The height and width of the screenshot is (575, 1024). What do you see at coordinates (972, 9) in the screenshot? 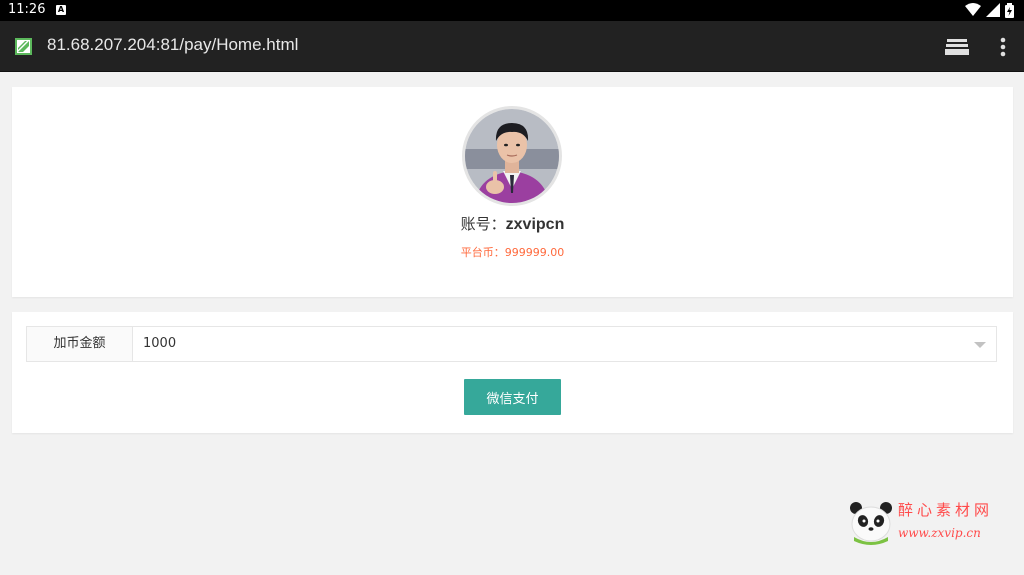
I see `wifi-icon` at bounding box center [972, 9].